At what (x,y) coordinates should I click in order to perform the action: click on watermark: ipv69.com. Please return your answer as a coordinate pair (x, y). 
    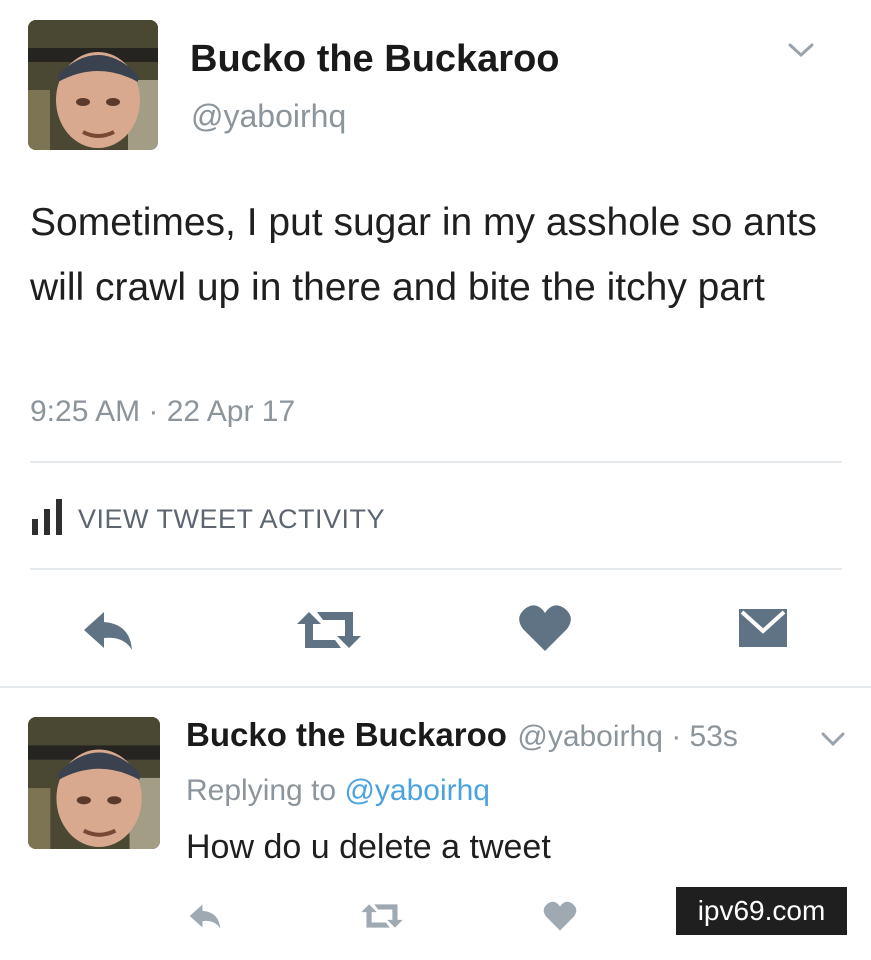
    Looking at the image, I should click on (761, 911).